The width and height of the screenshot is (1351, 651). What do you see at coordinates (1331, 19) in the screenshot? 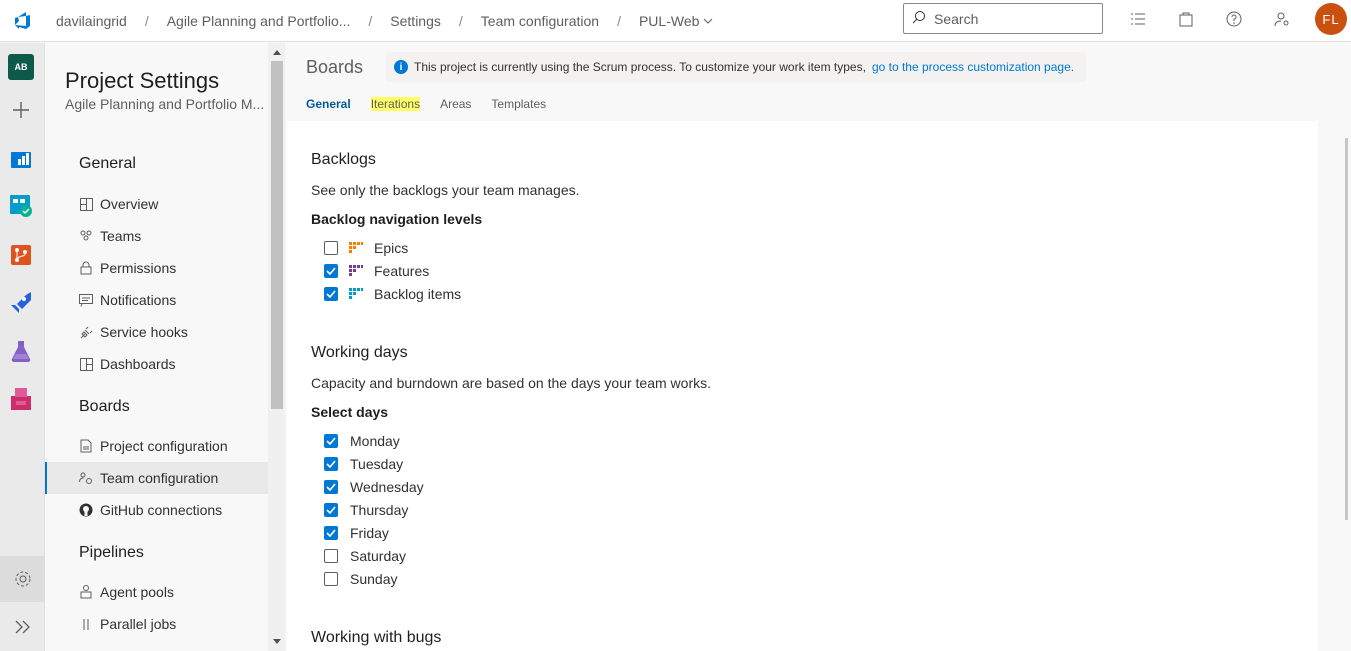
I see `avatar: FL` at bounding box center [1331, 19].